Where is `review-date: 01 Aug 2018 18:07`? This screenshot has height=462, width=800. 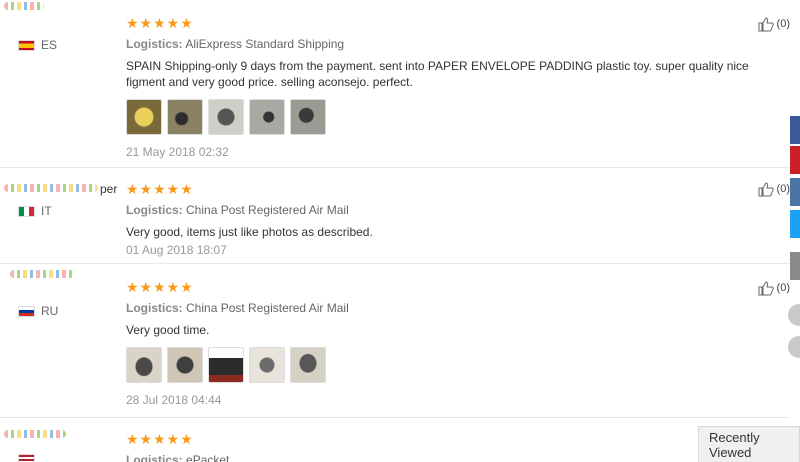
review-date: 01 Aug 2018 18:07 is located at coordinates (176, 250).